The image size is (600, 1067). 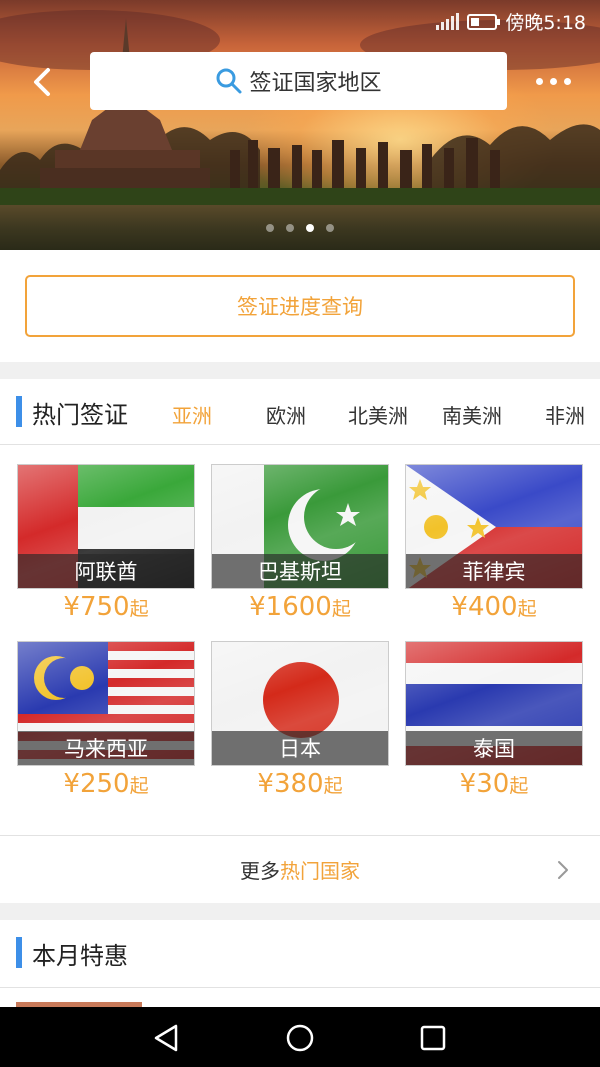 What do you see at coordinates (300, 748) in the screenshot?
I see `country-name: 日本` at bounding box center [300, 748].